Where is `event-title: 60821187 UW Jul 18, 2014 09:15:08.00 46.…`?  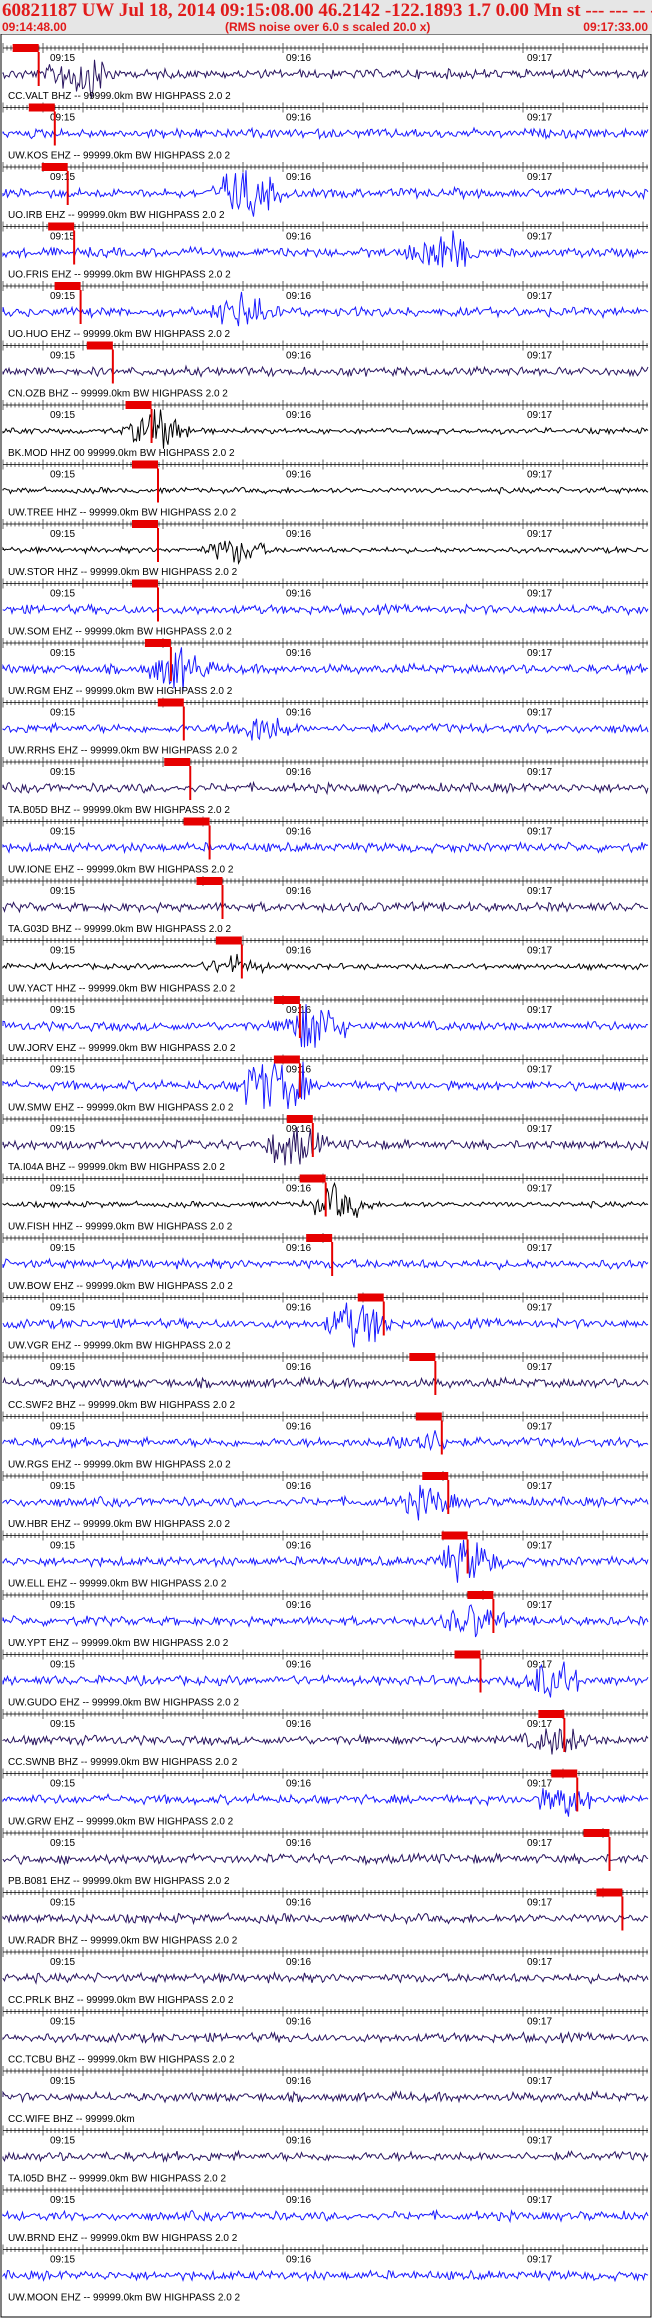
event-title: 60821187 UW Jul 18, 2014 09:15:08.00 46.… is located at coordinates (327, 10).